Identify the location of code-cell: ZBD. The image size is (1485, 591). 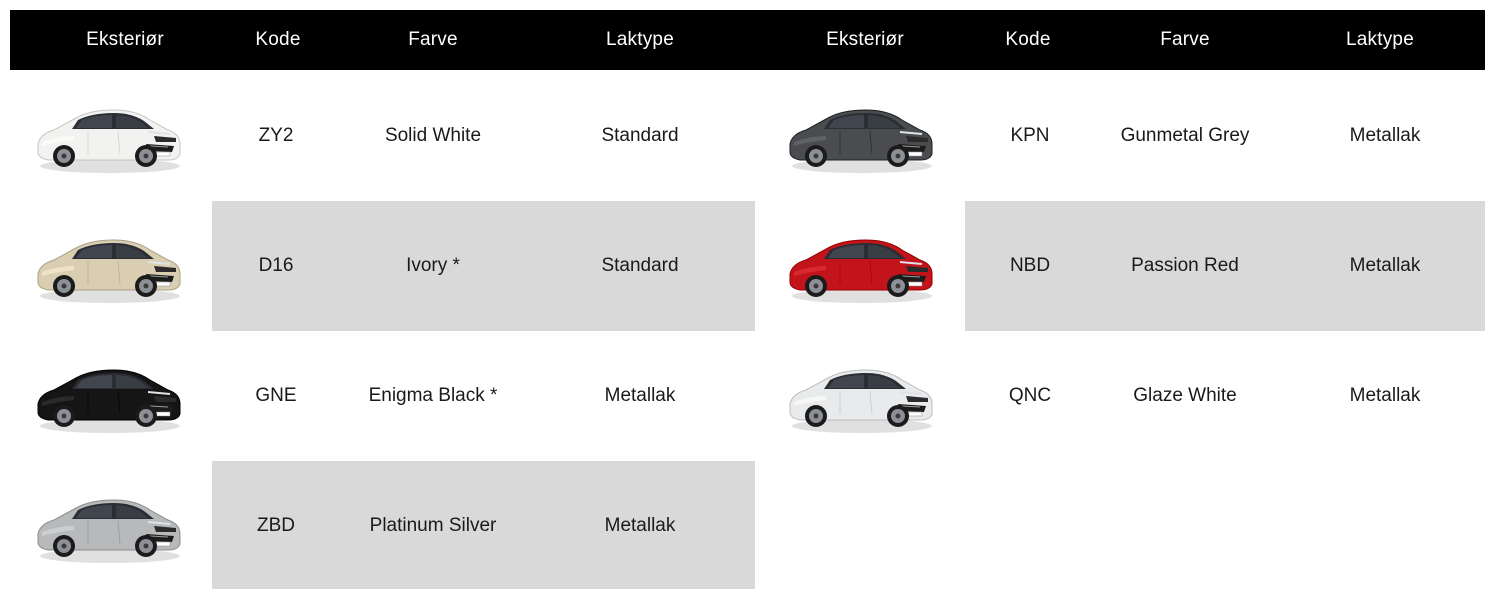
(276, 525).